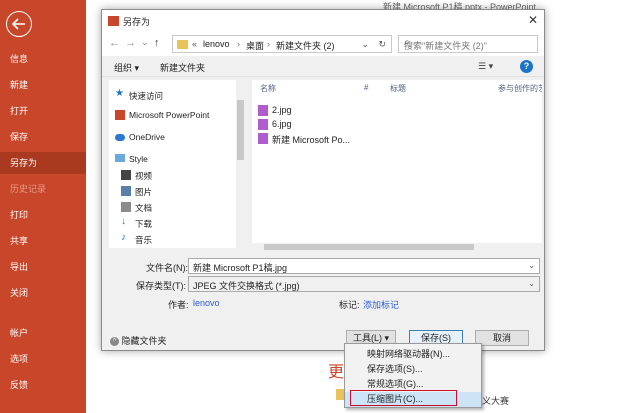  Describe the element at coordinates (246, 286) in the screenshot. I see `filetype-value: JPEG 文件交换格式 (*.jpg)` at that location.